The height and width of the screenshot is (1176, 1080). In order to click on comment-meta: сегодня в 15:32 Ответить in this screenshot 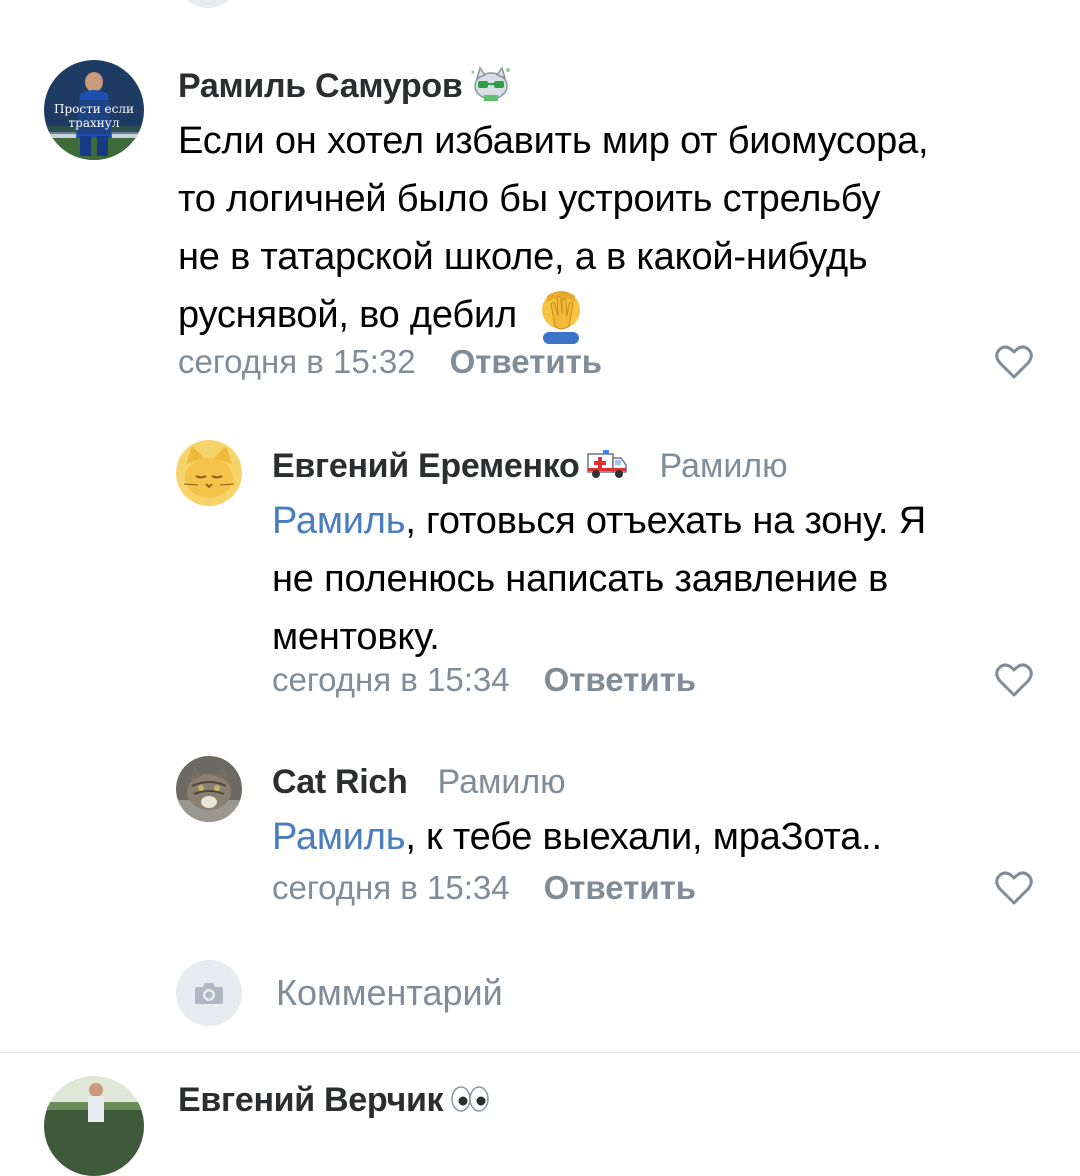, I will do `click(390, 362)`.